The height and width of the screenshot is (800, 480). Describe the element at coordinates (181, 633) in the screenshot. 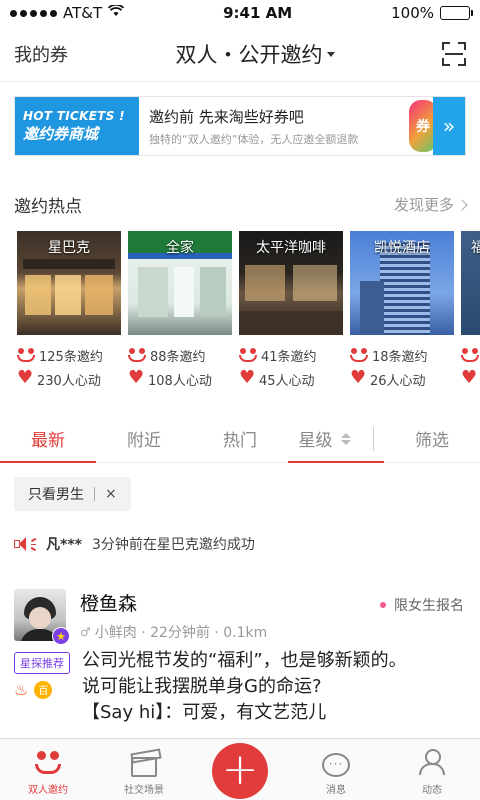

I see `post-meta-text: 小鲜肉 · 22分钟前 · 0.1km` at that location.